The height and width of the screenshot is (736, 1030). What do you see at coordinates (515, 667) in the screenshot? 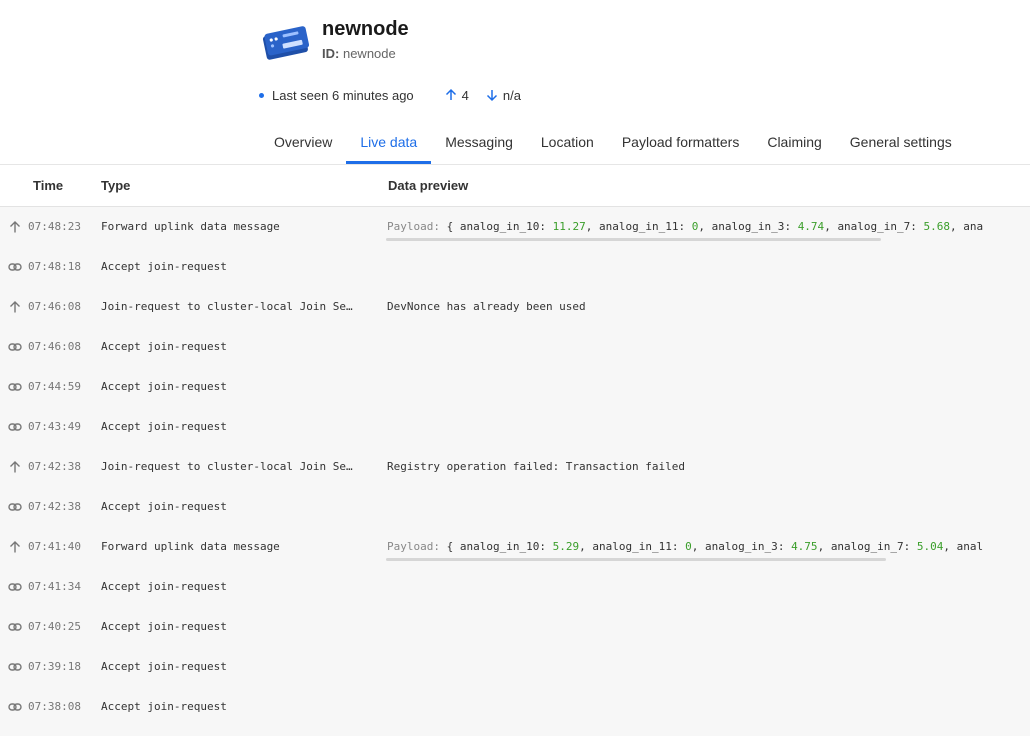
I see `table-row: 07:39:18 Accept join-request` at bounding box center [515, 667].